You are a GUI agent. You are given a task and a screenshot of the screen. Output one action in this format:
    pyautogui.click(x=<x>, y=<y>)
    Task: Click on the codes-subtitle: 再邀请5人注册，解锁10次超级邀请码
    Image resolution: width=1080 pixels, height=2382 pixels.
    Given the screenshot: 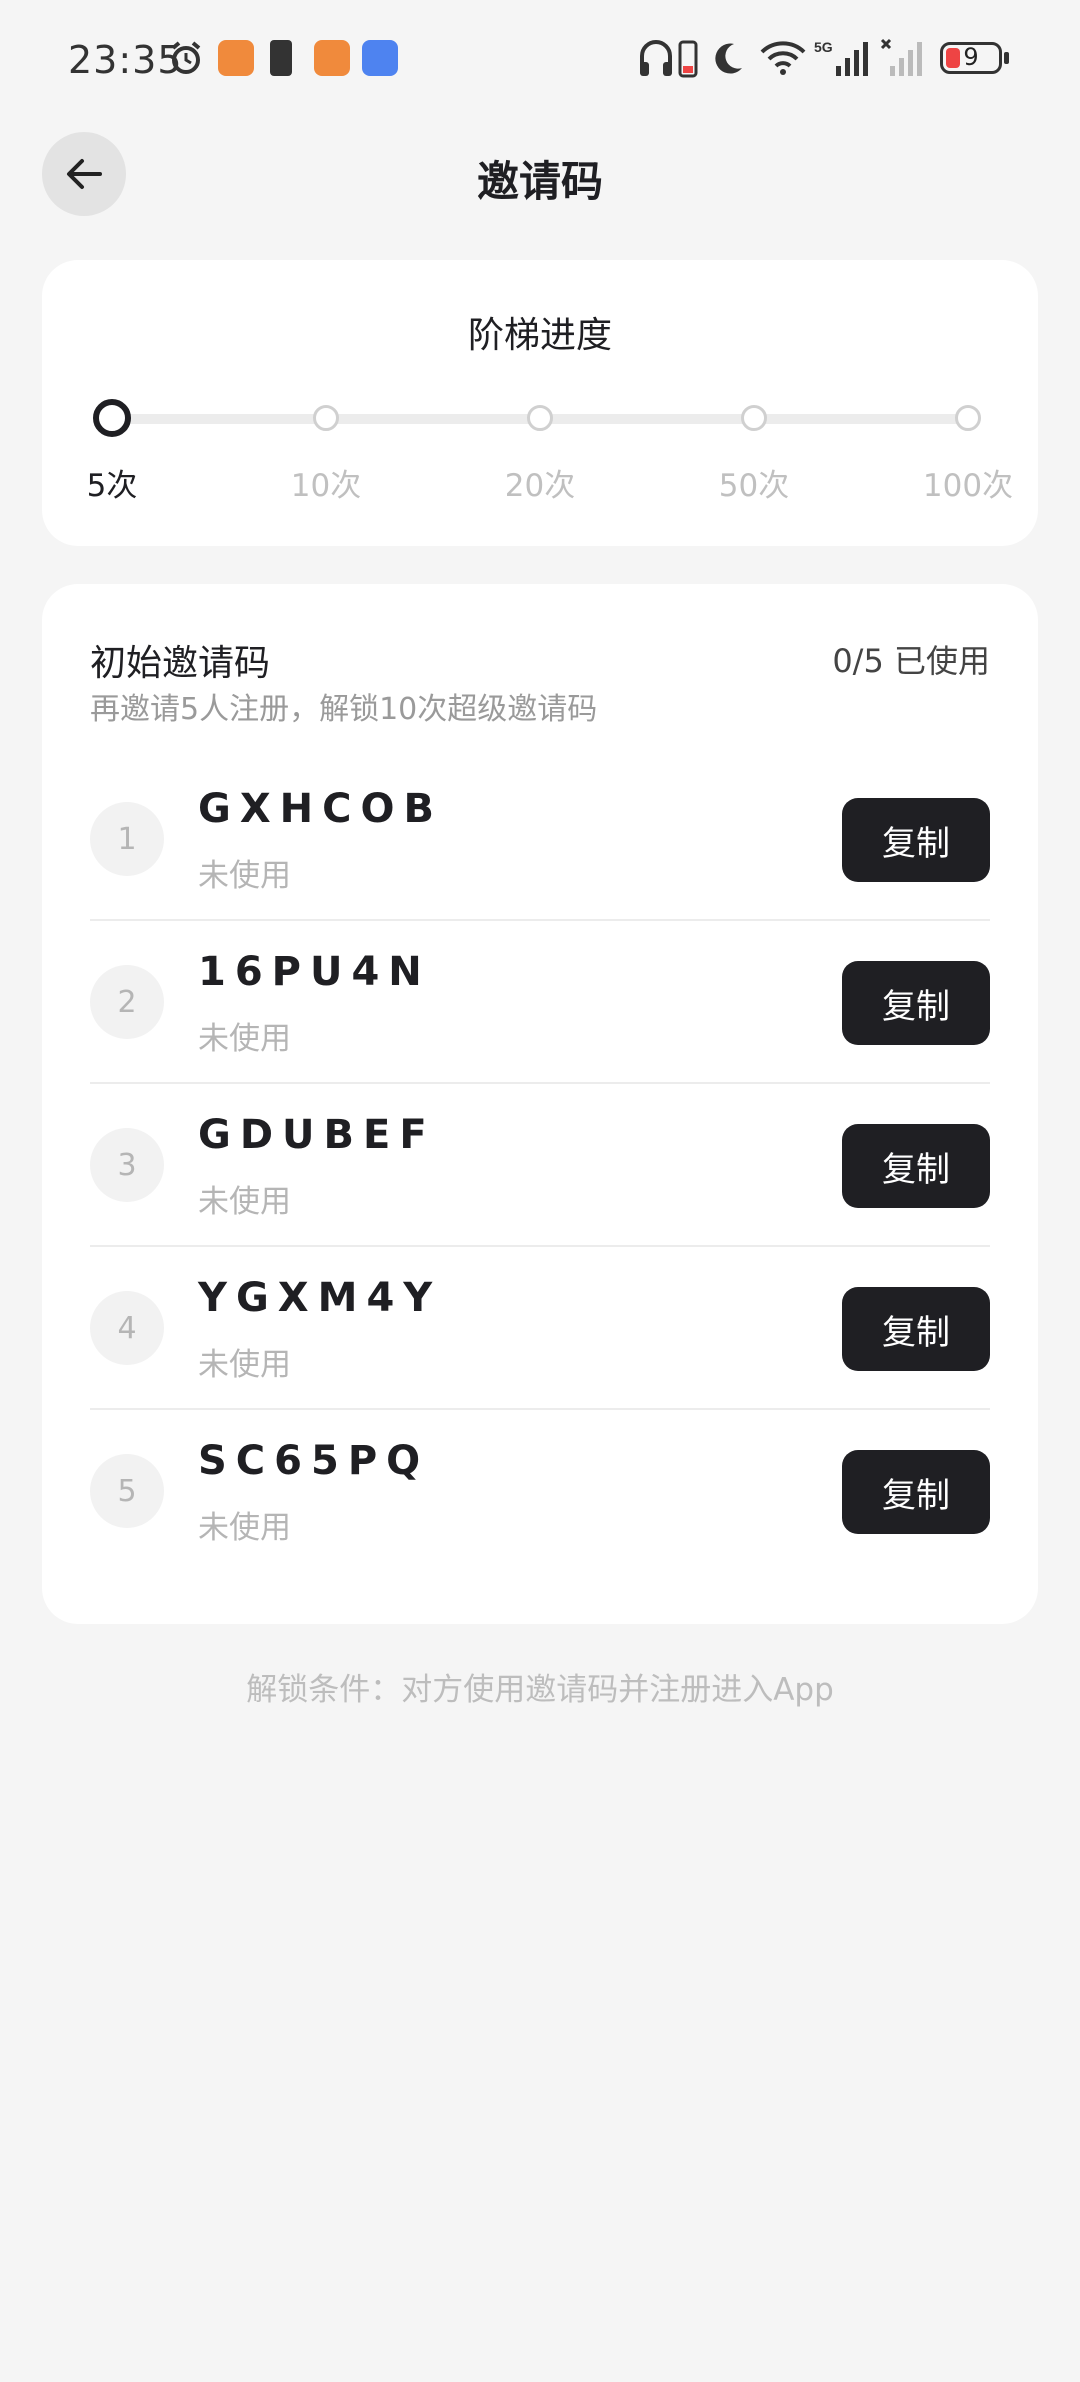 What is the action you would take?
    pyautogui.click(x=344, y=709)
    